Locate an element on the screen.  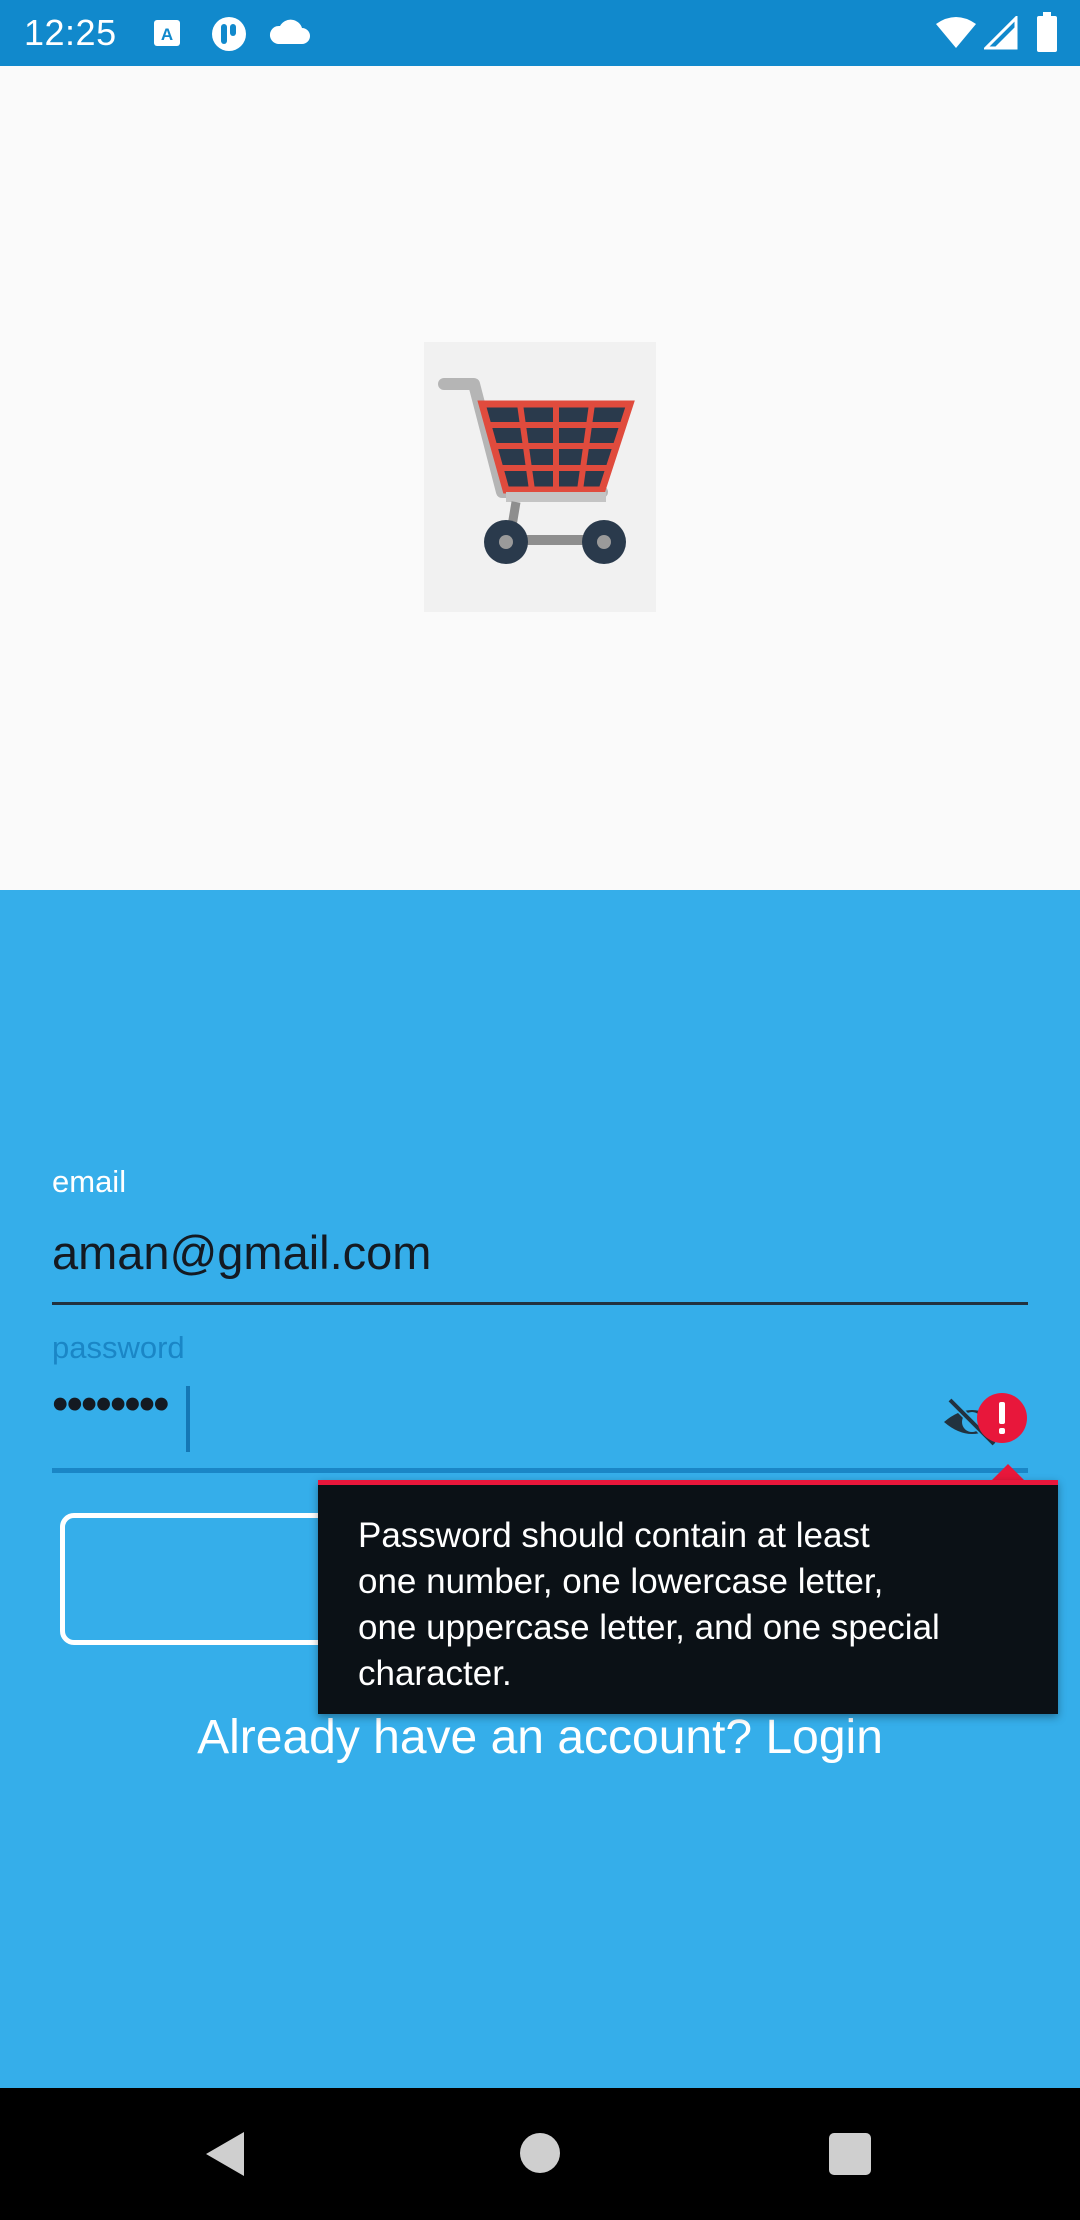
battery-icon is located at coordinates (1047, 32).